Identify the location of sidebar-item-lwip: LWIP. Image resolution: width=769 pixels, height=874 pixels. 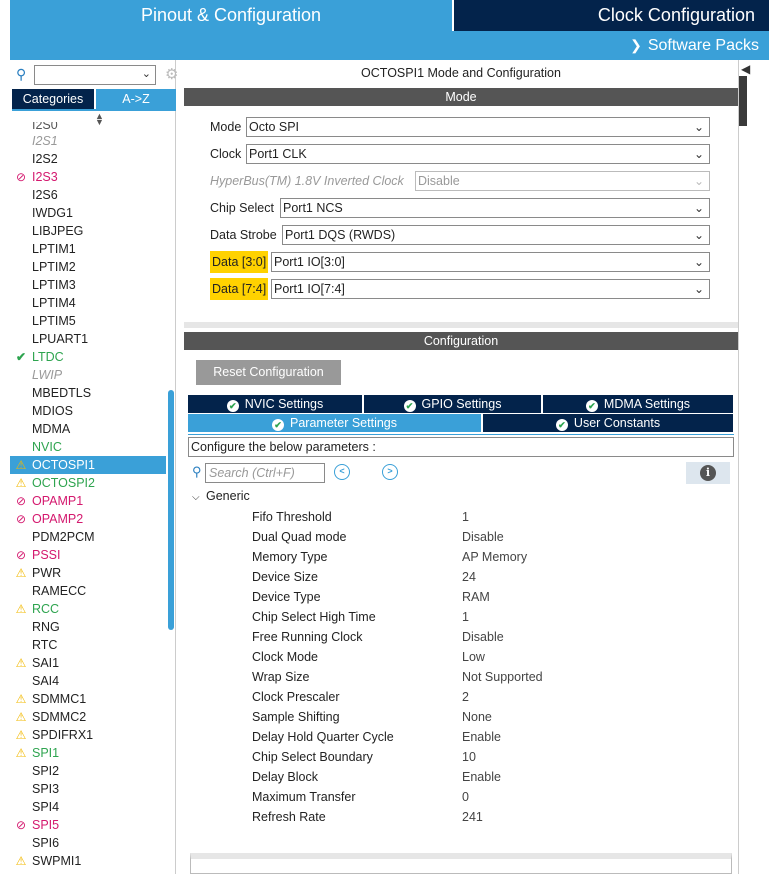
(88, 375).